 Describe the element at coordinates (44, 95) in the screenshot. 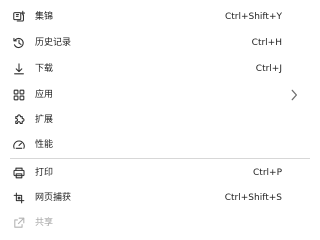

I see `apps-label: 应用` at that location.